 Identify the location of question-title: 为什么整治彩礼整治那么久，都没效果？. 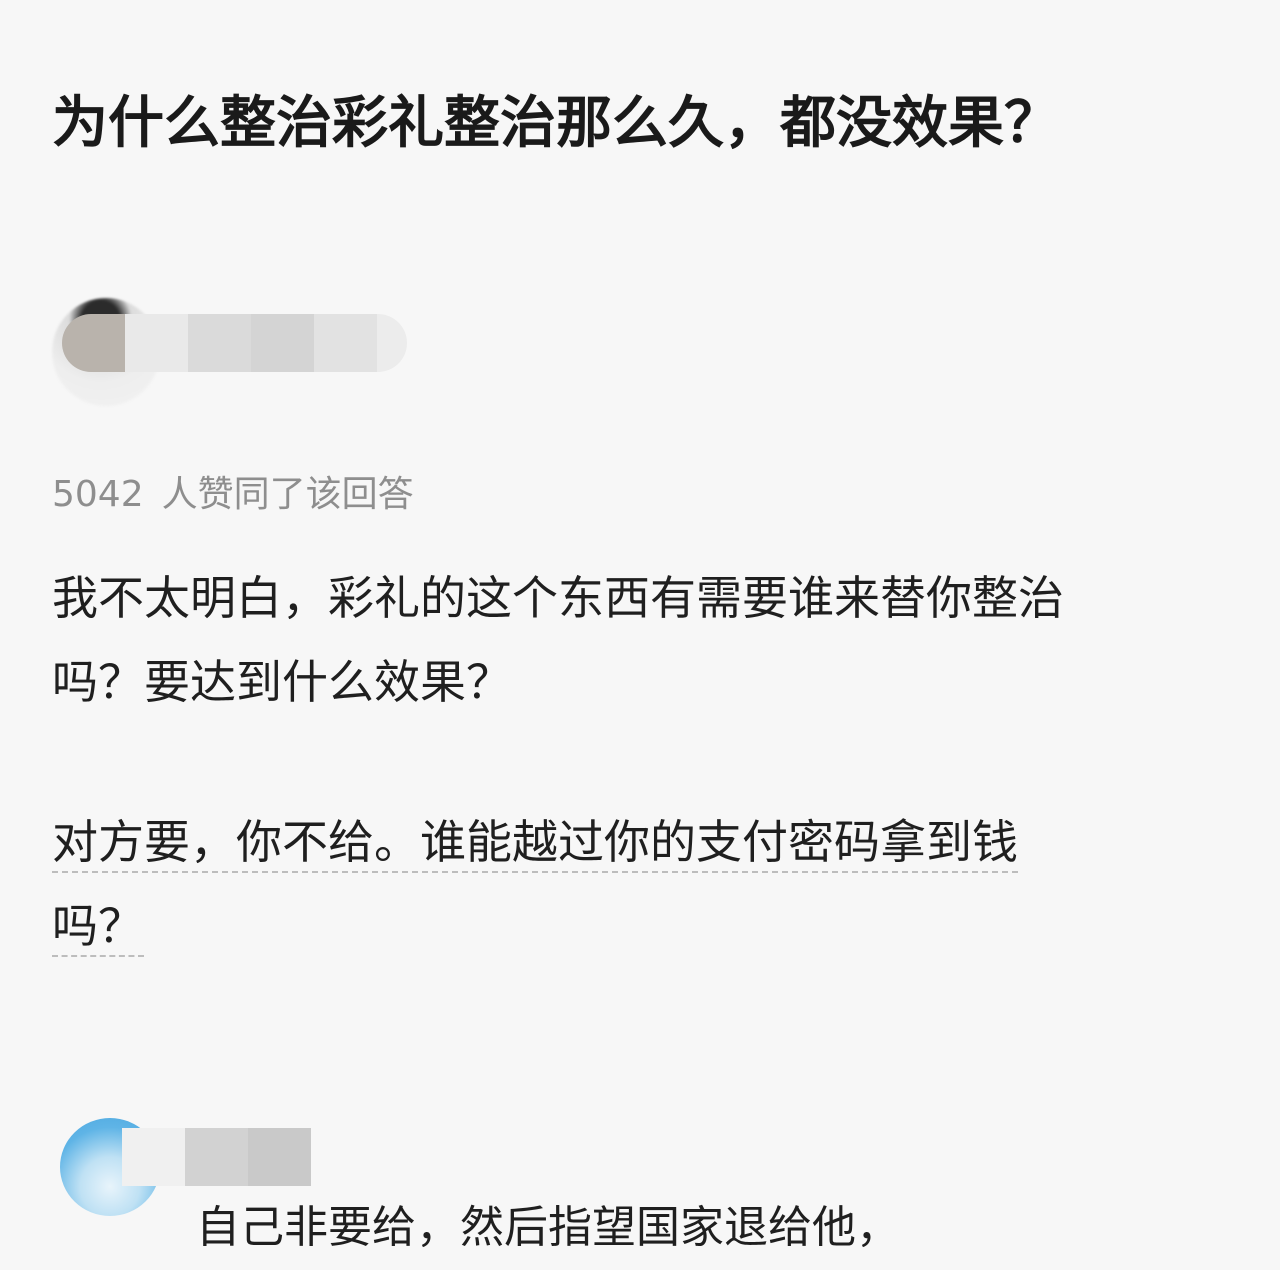
(642, 124).